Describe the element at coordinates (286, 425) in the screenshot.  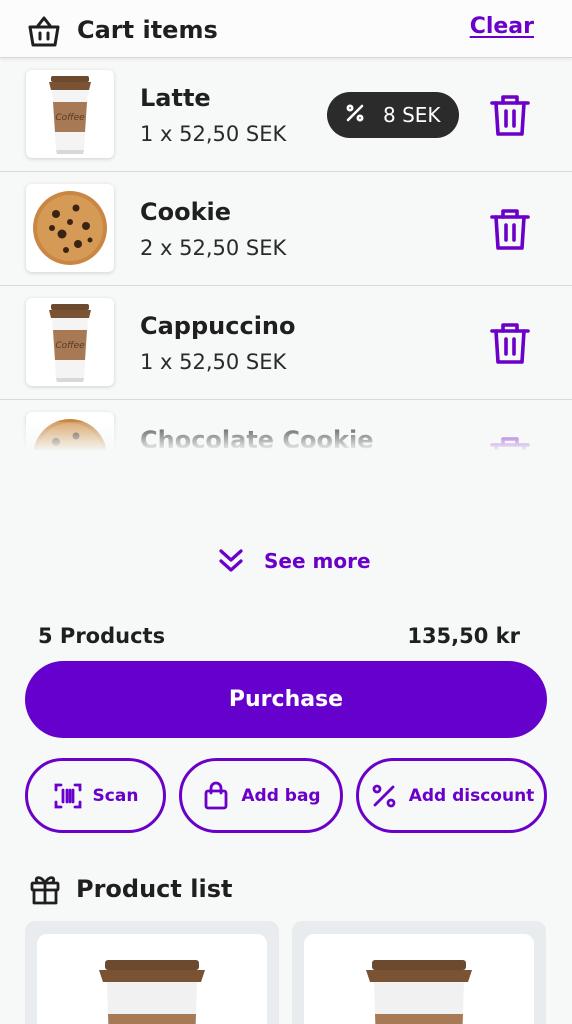
I see `cart-item: Chocolate Cookie` at that location.